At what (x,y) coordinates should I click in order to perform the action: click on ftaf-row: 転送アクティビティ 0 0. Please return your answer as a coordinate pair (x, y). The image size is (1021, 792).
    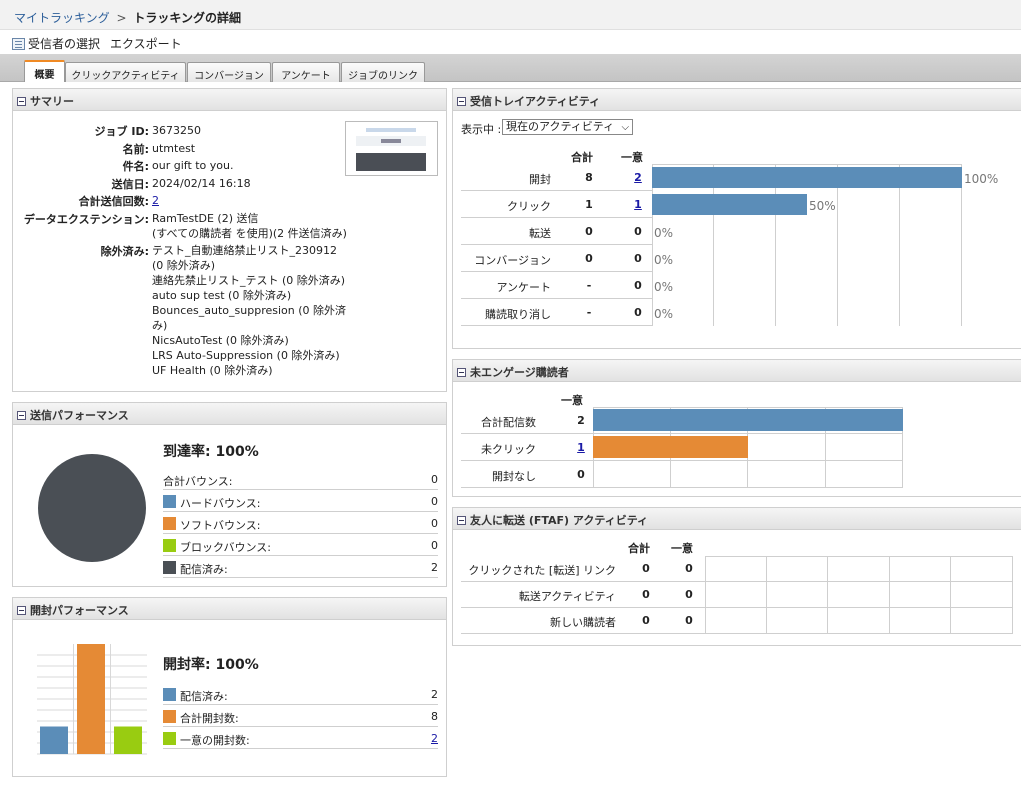
    Looking at the image, I should click on (583, 595).